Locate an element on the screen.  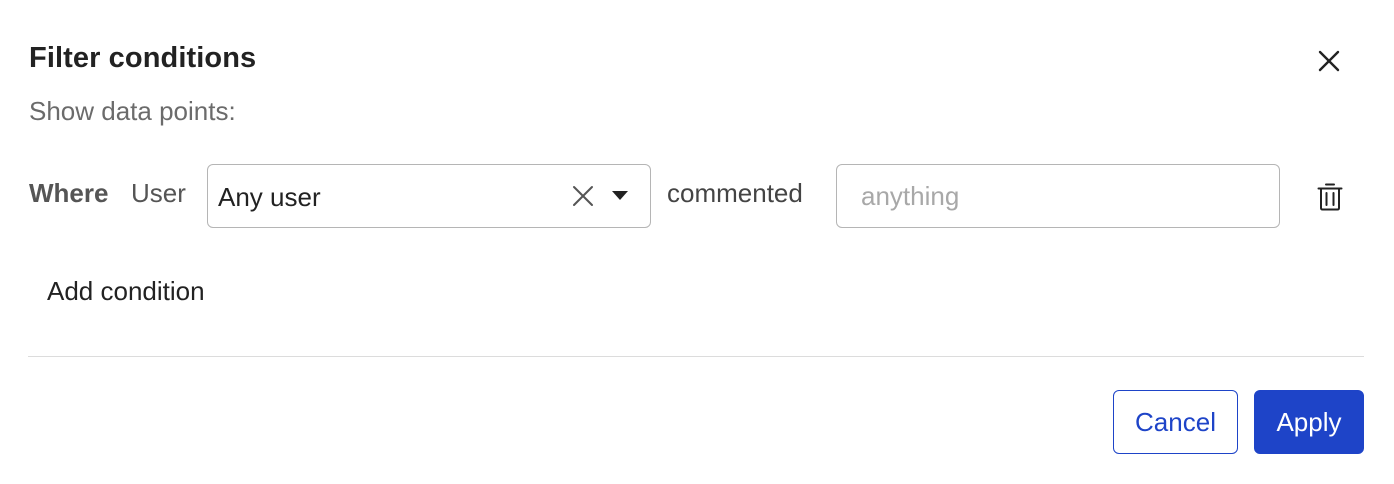
condition-row: Where User Any user commented is located at coordinates (699, 196).